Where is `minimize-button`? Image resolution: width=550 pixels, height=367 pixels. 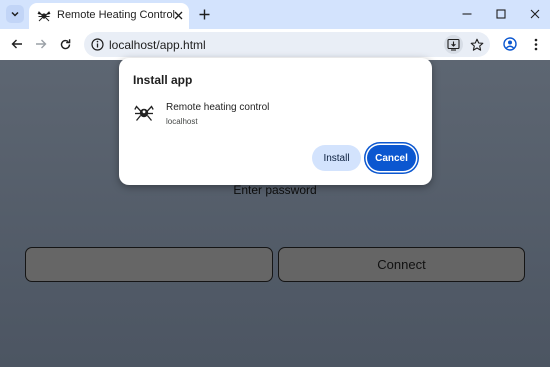
minimize-button is located at coordinates (467, 14).